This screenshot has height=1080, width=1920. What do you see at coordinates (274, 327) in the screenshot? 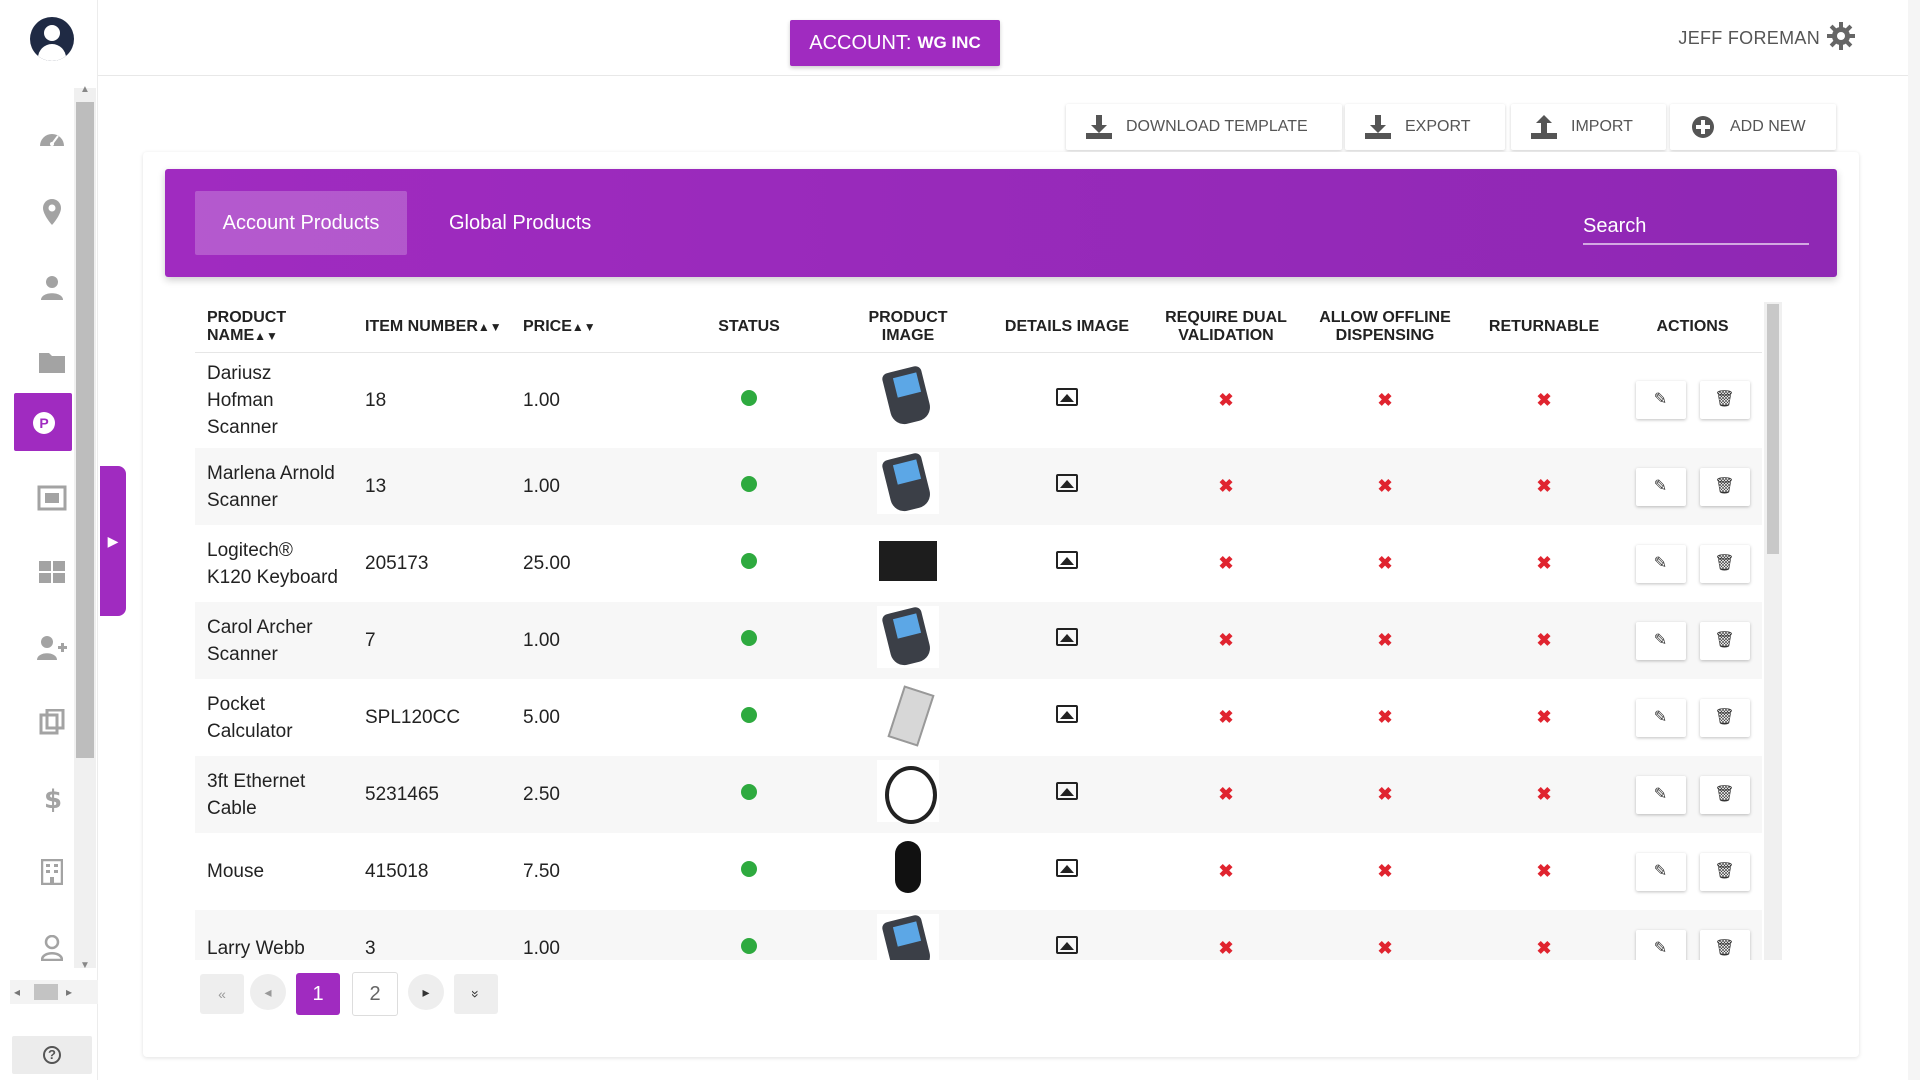
I see `col-product-name: PRODUCT NAME▲▼` at bounding box center [274, 327].